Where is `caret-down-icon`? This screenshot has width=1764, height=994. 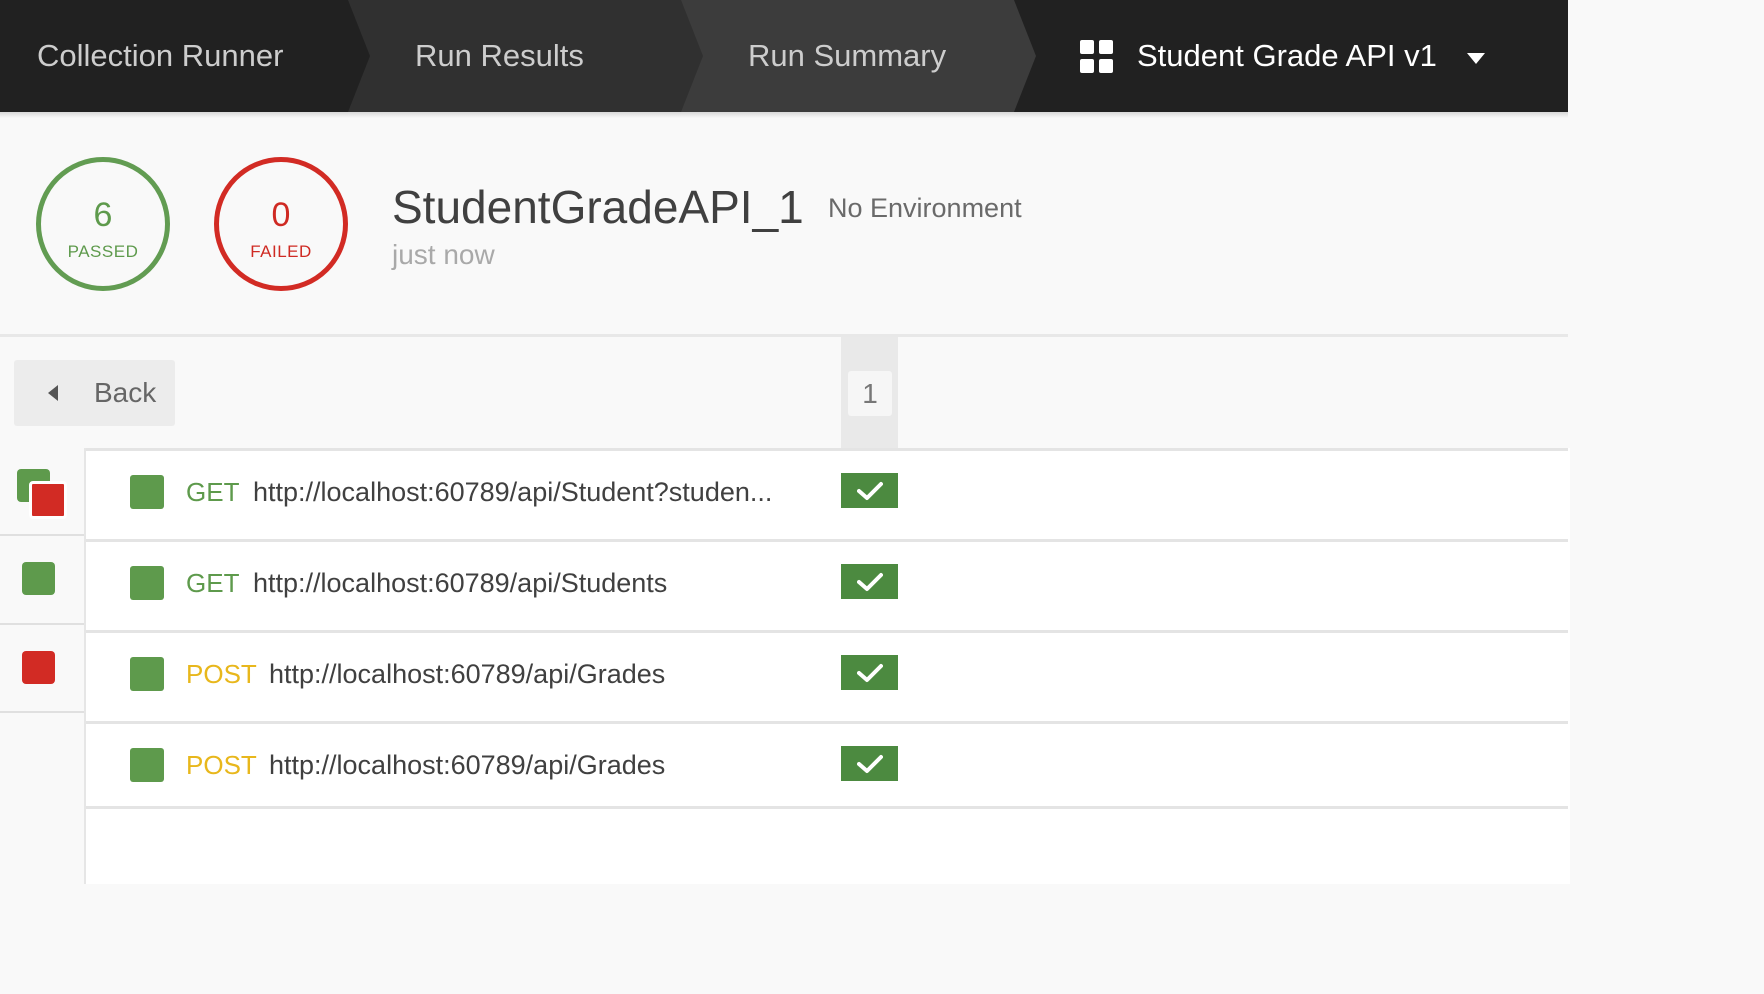
caret-down-icon is located at coordinates (1475, 58).